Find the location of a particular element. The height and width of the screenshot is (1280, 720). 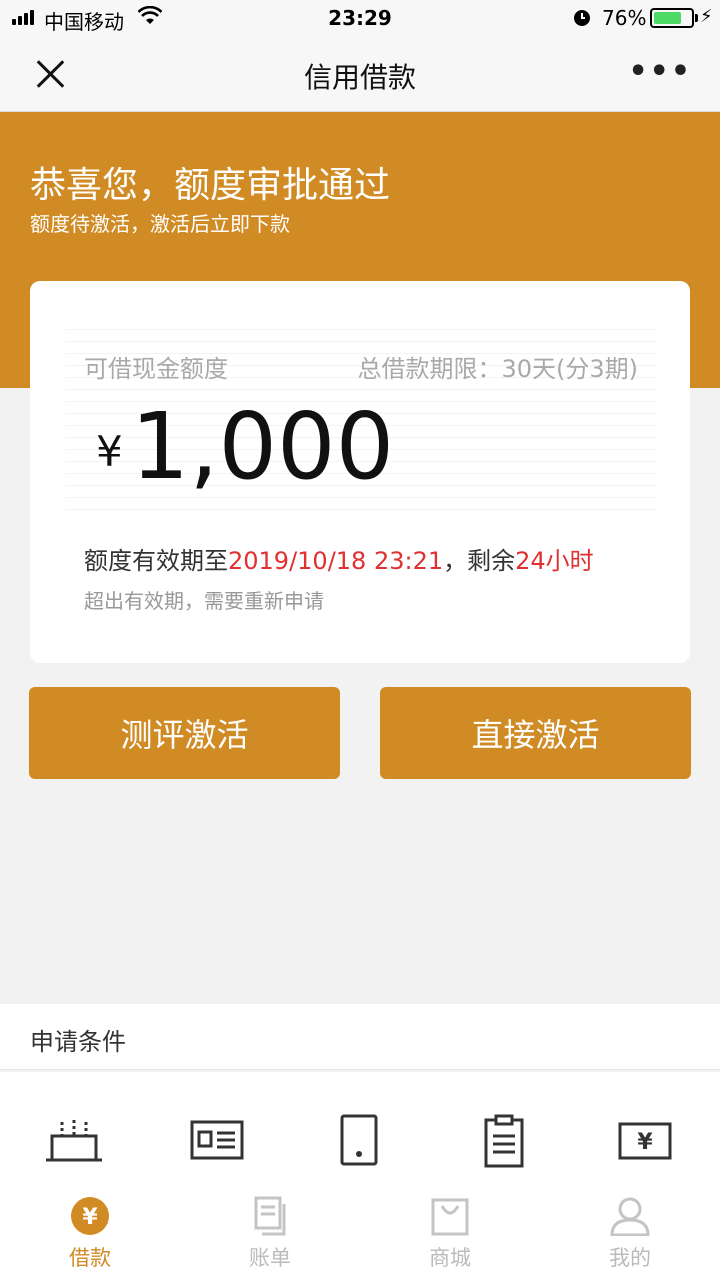

banner-subline: 额度待激活，激活后立即下款 is located at coordinates (160, 224).